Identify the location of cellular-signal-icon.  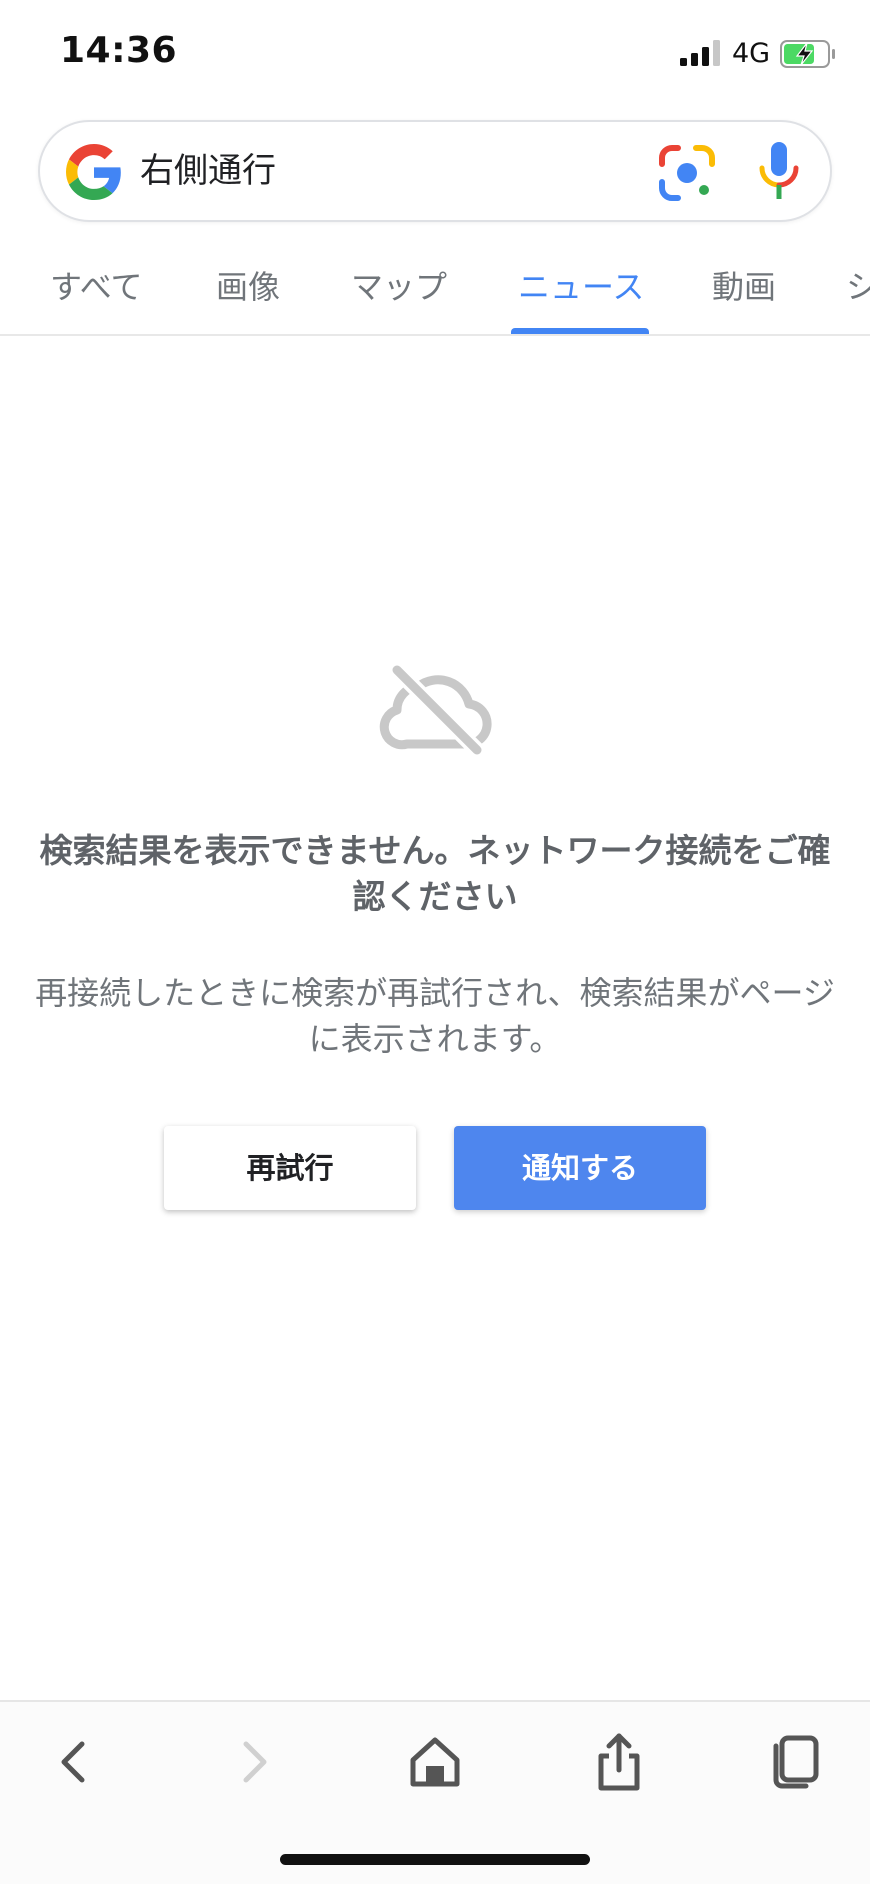
(700, 53).